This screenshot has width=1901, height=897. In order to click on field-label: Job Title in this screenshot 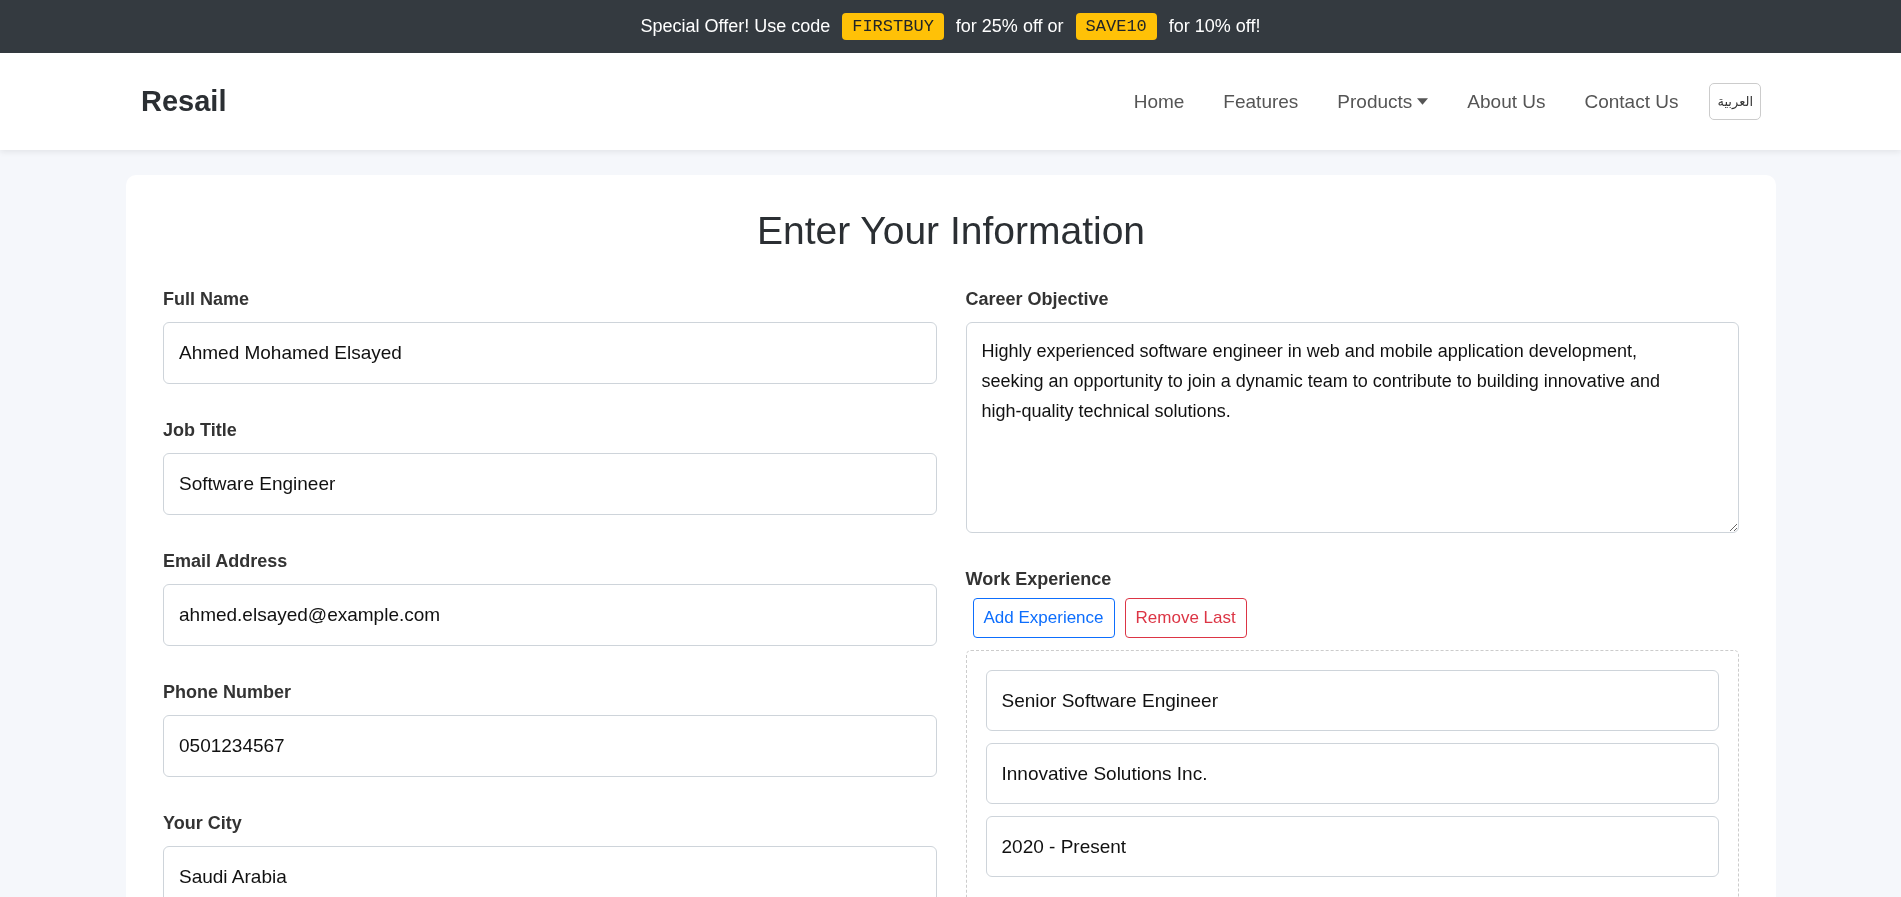, I will do `click(200, 430)`.